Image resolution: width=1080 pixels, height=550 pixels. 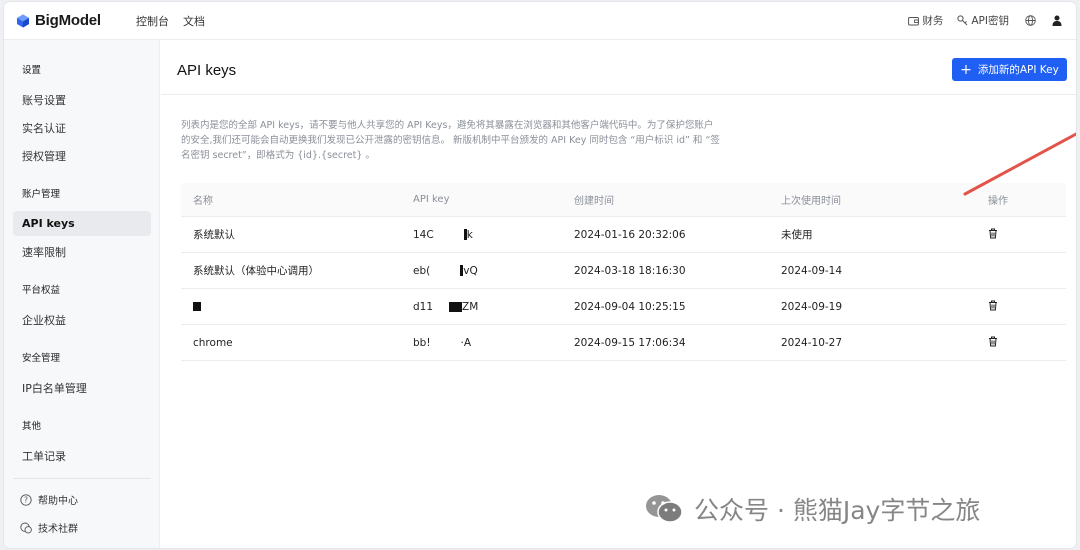 What do you see at coordinates (82, 223) in the screenshot?
I see `sidebar-item-api-keys: API keys` at bounding box center [82, 223].